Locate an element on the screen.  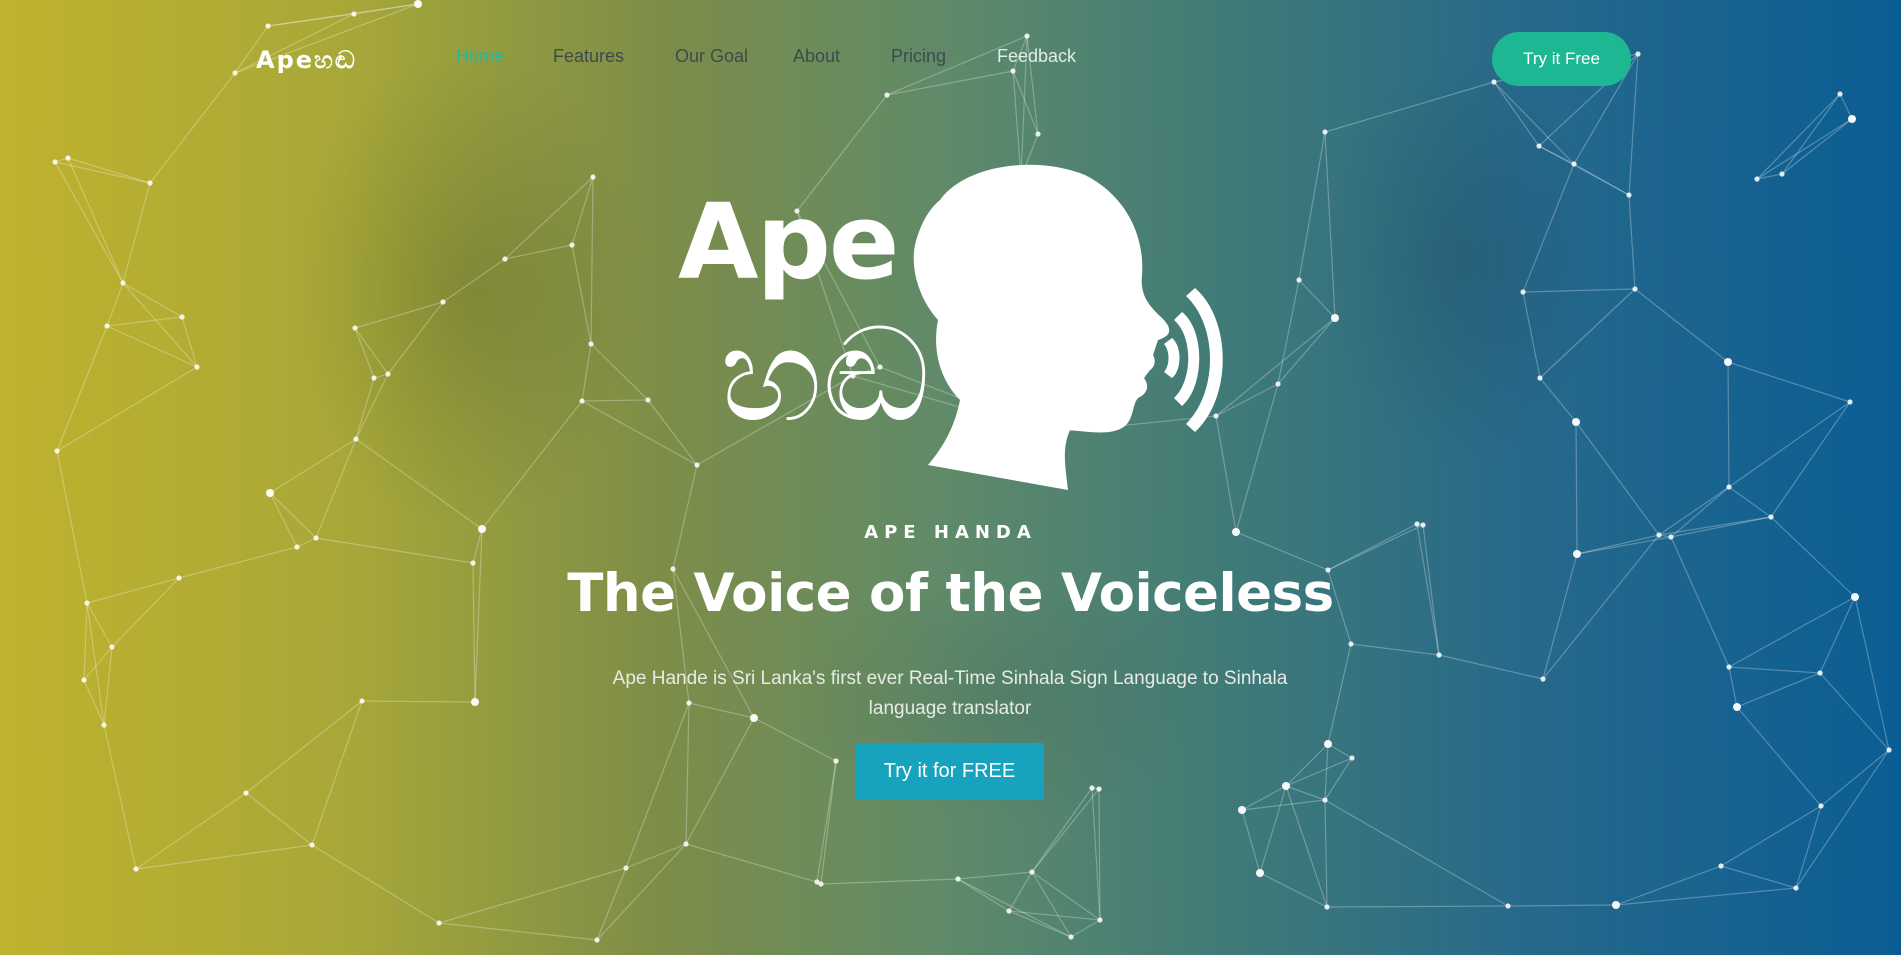
nav-link-feedback: Feedback is located at coordinates (1036, 56).